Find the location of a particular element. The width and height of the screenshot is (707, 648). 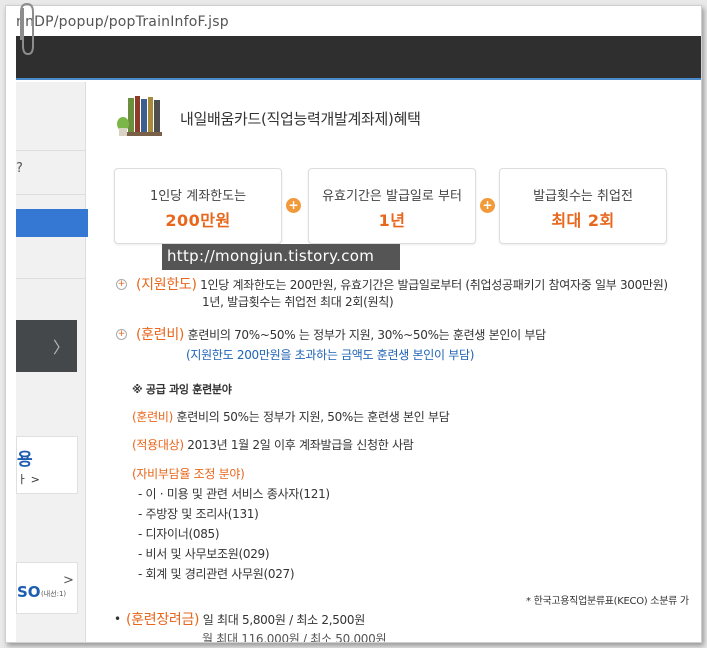

card-extension: (내선:1) is located at coordinates (54, 594).